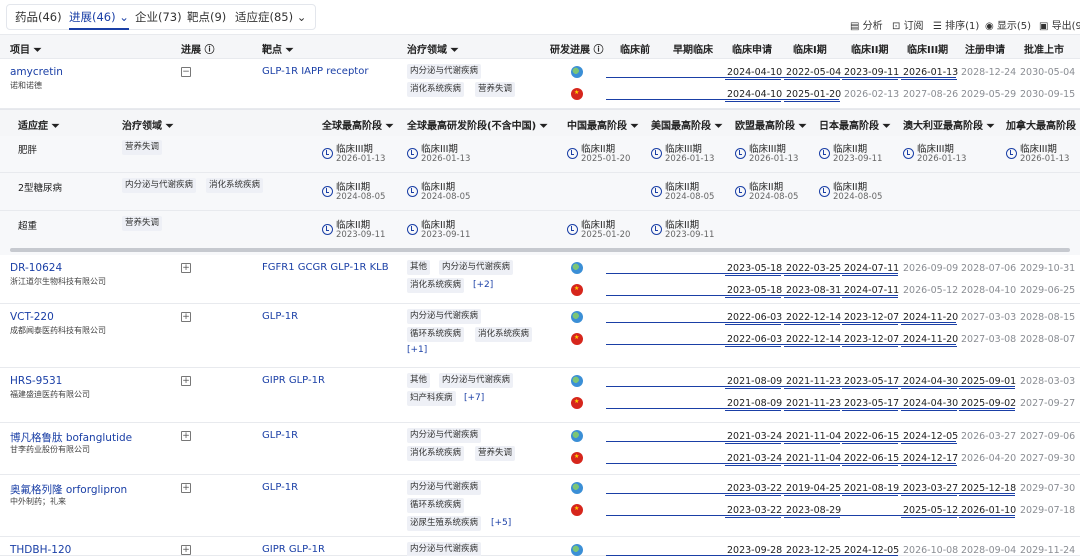 This screenshot has height=556, width=1080. I want to click on tab-companies: 企业(73), so click(158, 17).